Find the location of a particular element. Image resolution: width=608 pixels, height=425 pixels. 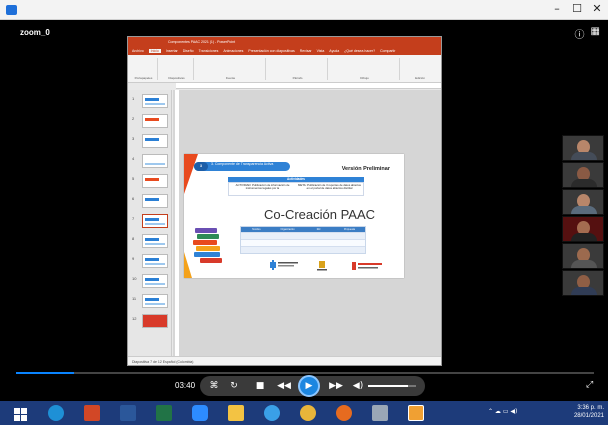

ribbon-group-drawing: Dibujo is located at coordinates (365, 69).